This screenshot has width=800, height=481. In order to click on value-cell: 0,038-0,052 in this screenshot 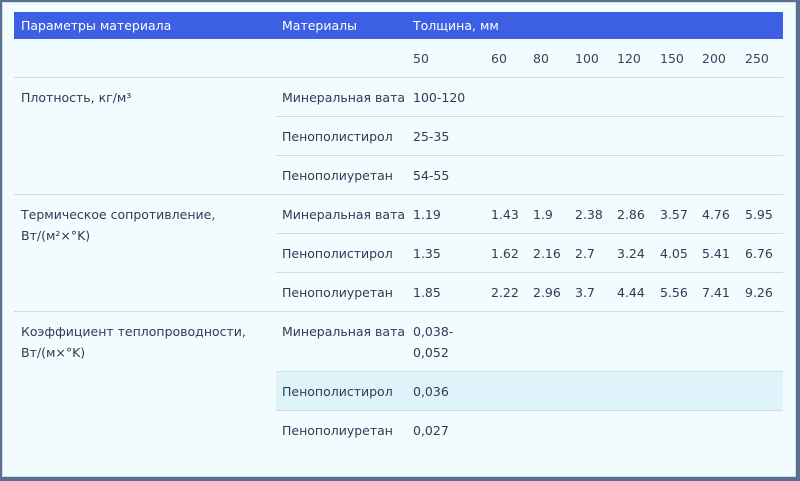, I will do `click(446, 341)`.